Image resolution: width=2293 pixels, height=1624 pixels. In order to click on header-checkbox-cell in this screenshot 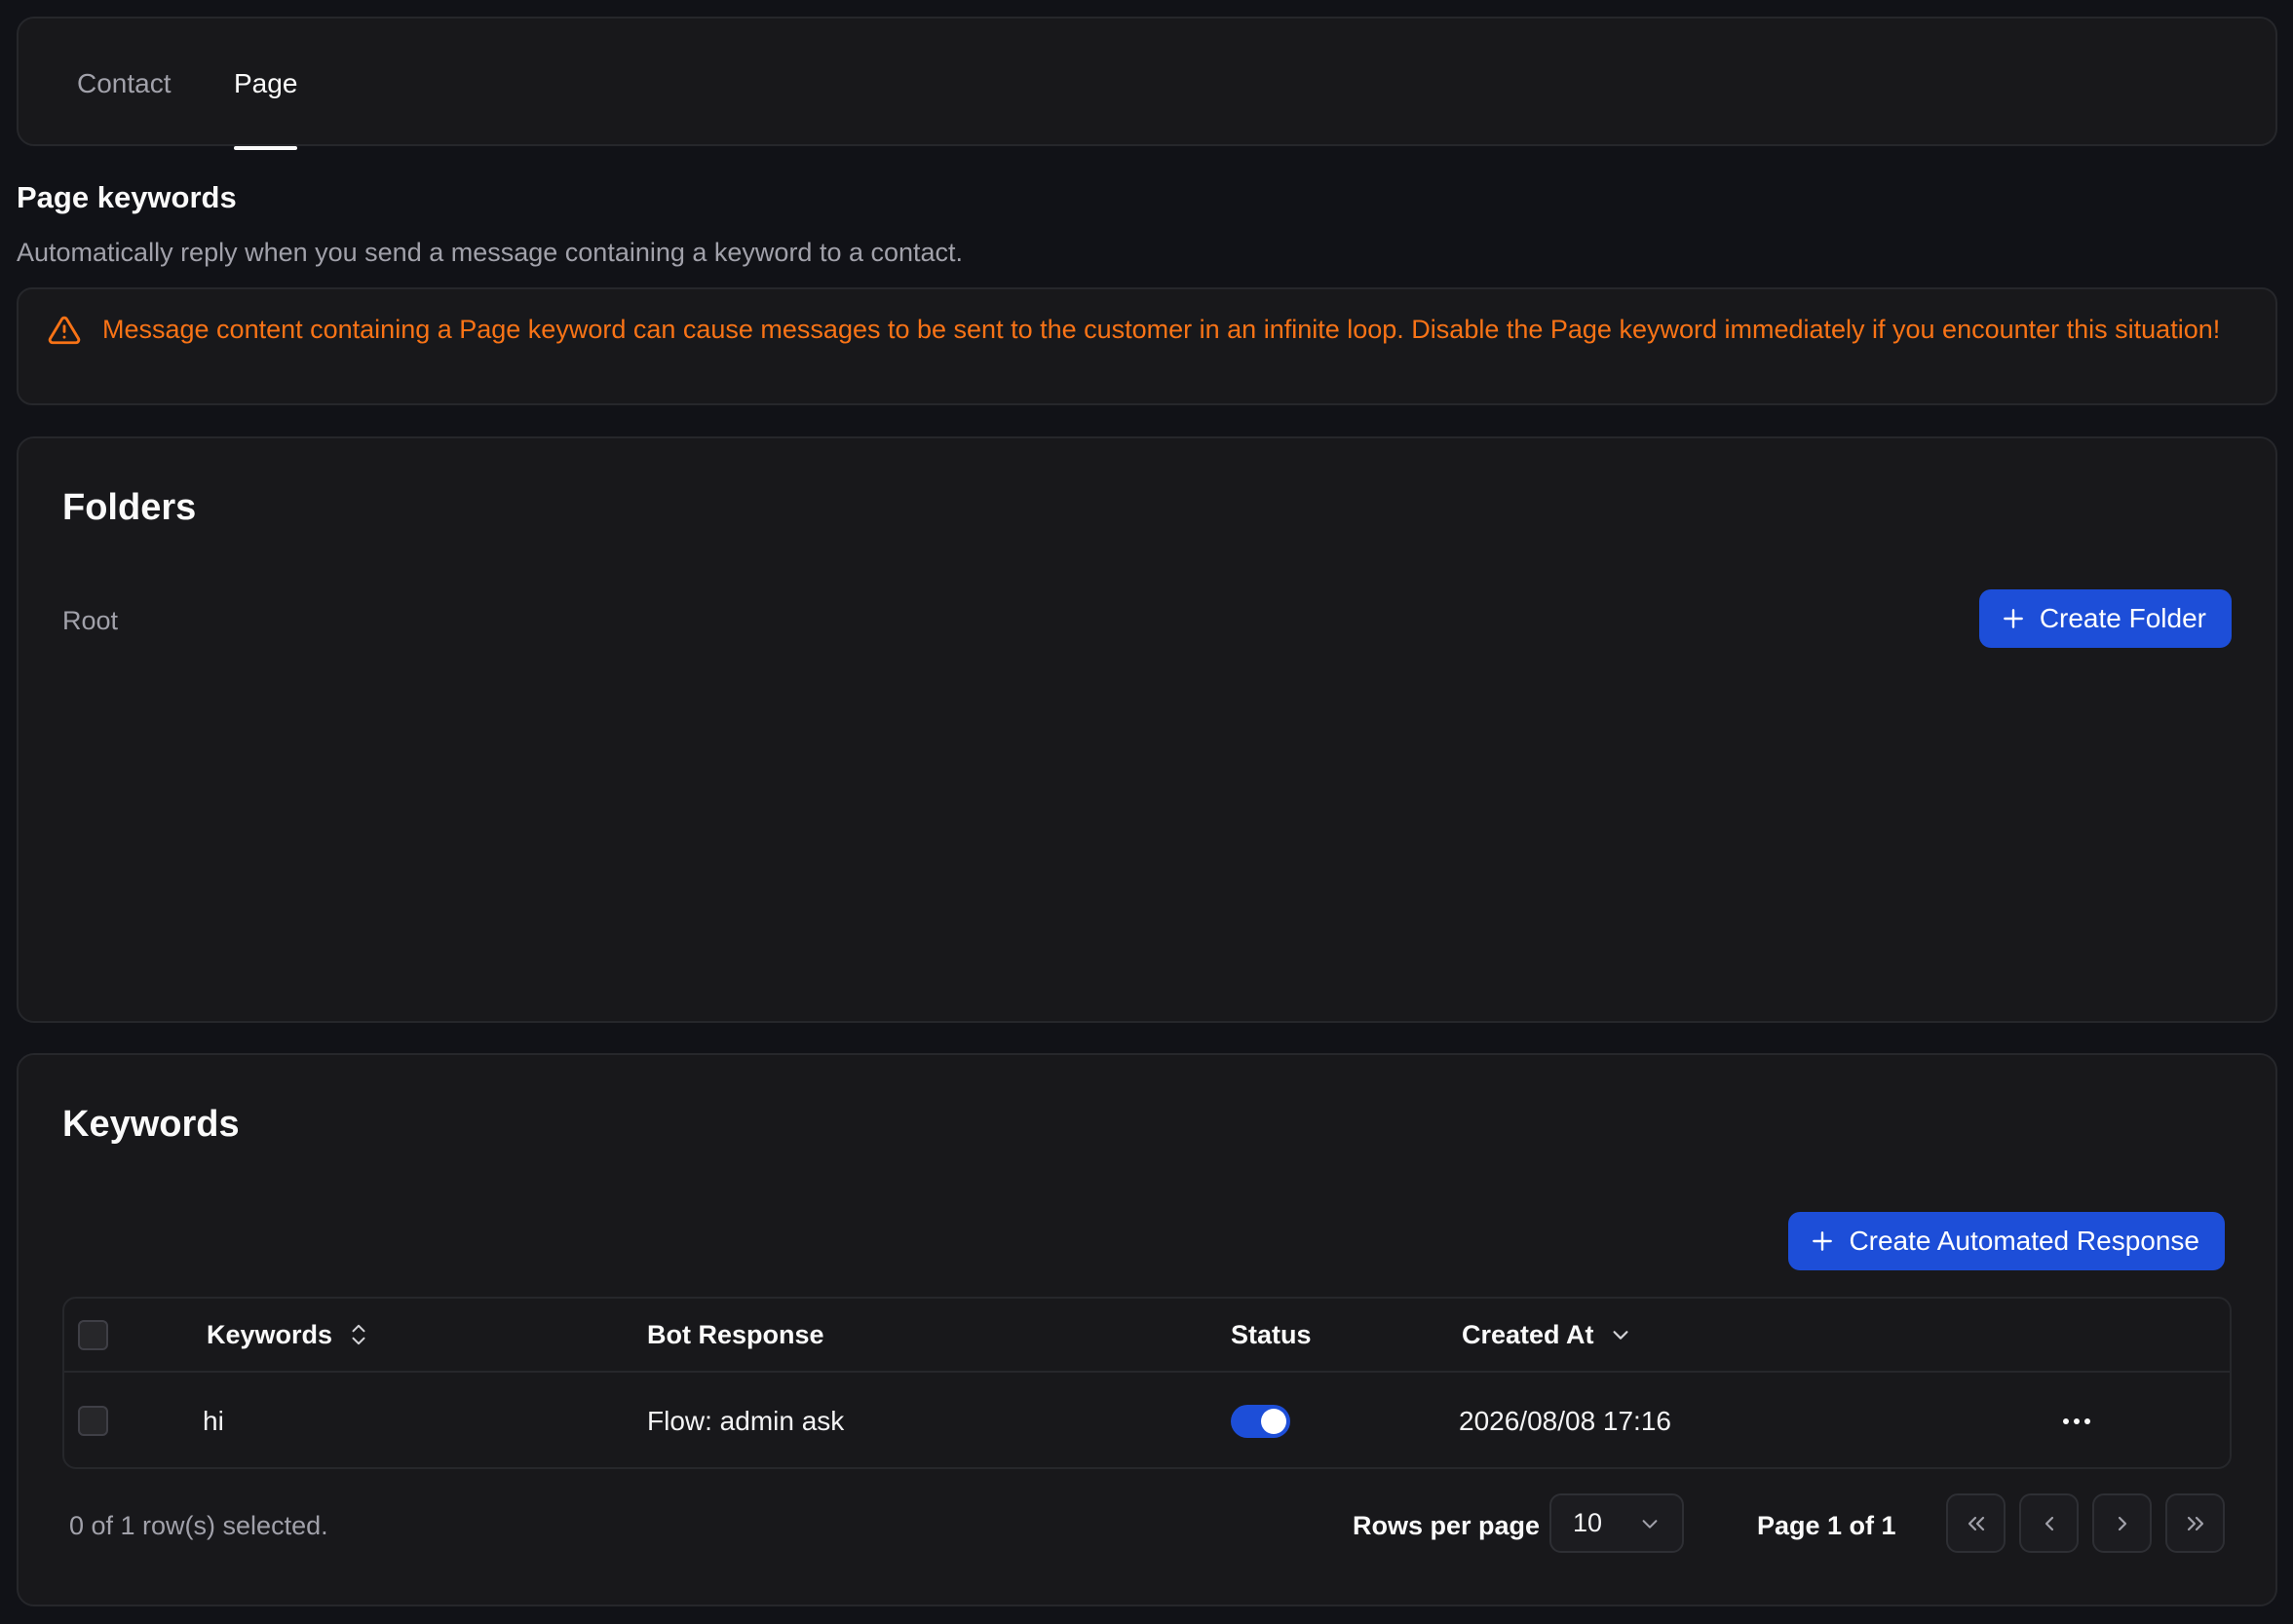, I will do `click(93, 1335)`.